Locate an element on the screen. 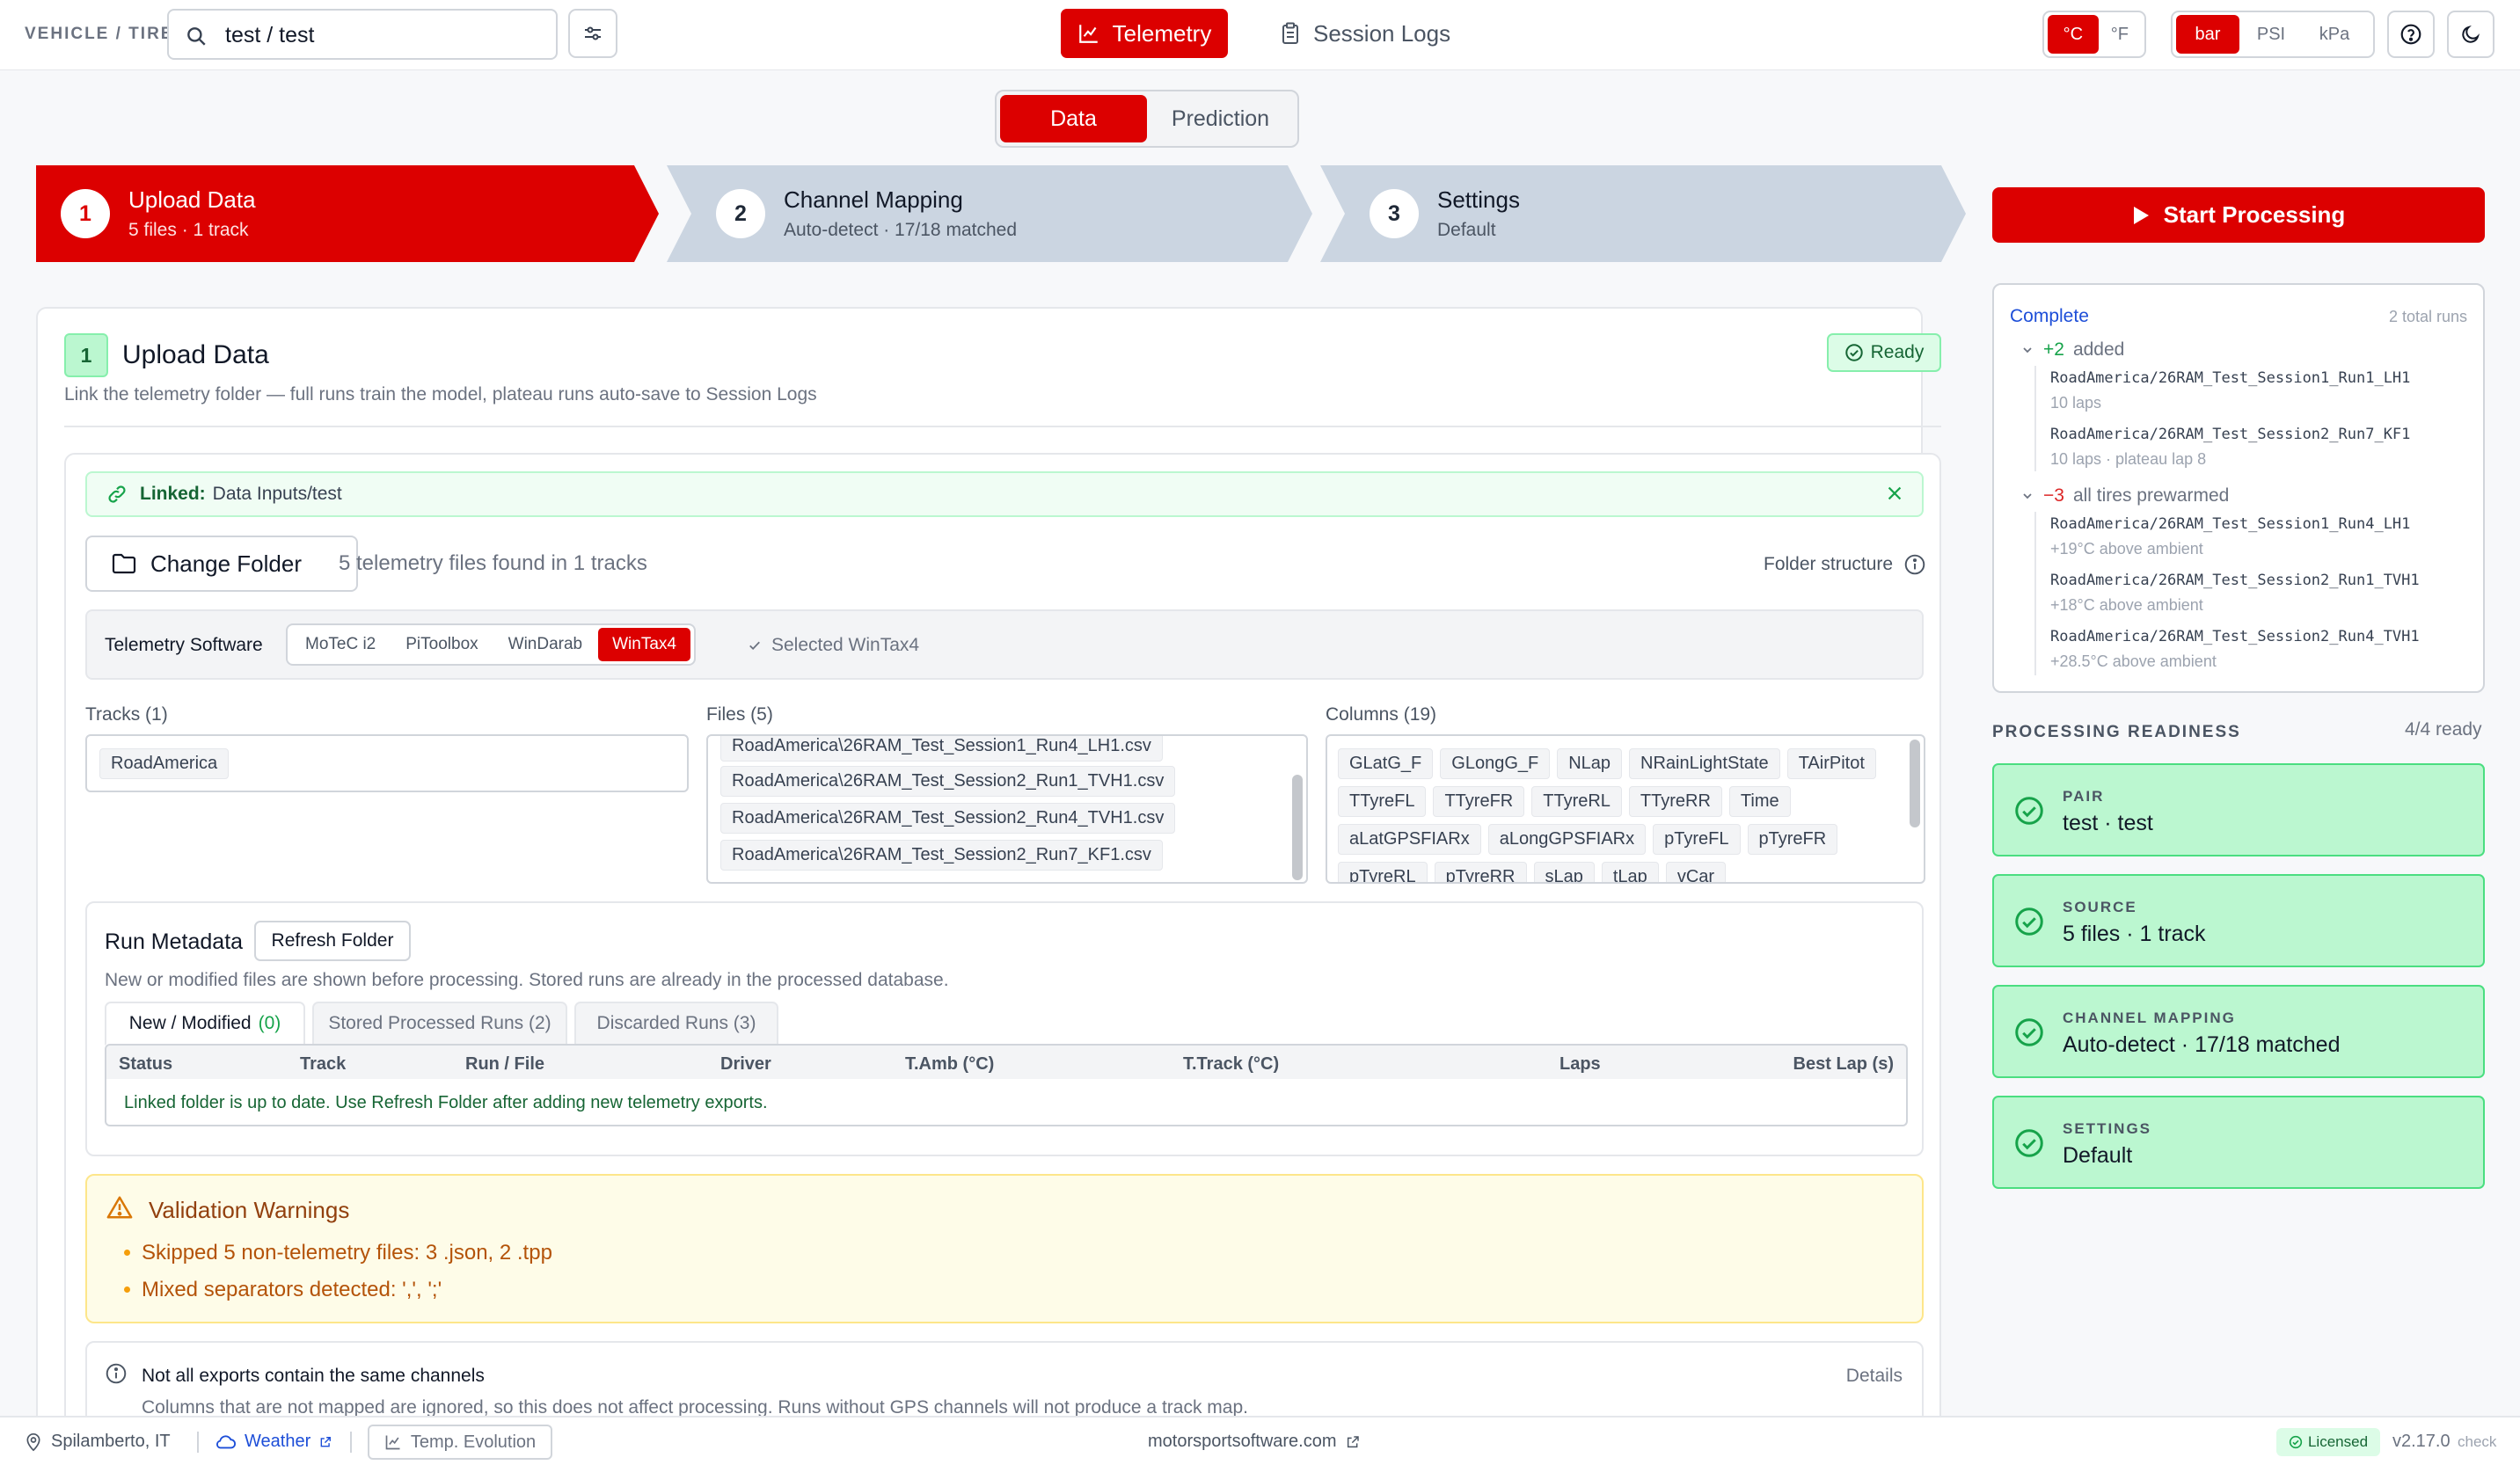  vehicle-tire-label: VEHICLE / TIRE is located at coordinates (99, 34).